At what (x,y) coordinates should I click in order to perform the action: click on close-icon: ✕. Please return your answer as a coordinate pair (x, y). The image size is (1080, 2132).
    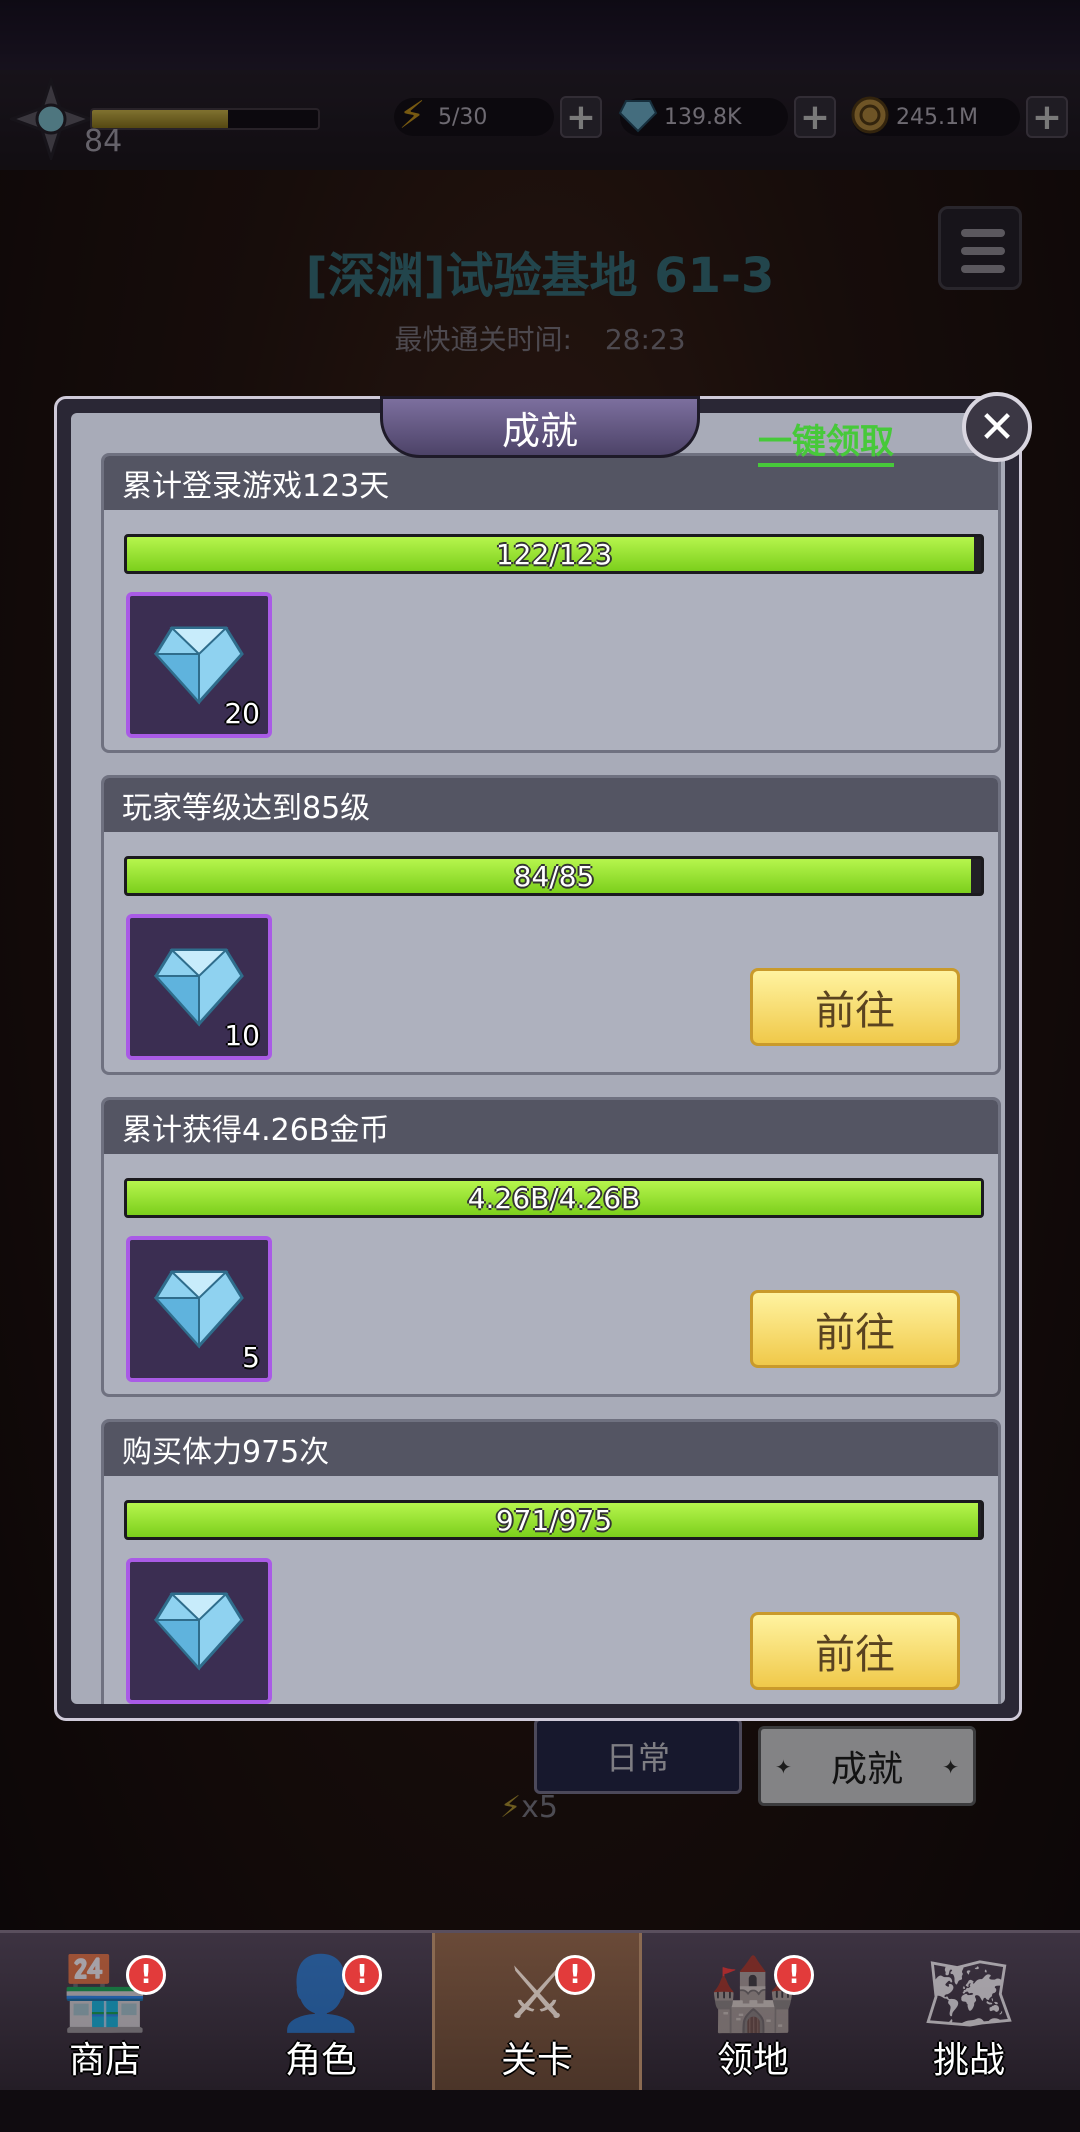
    Looking at the image, I should click on (997, 427).